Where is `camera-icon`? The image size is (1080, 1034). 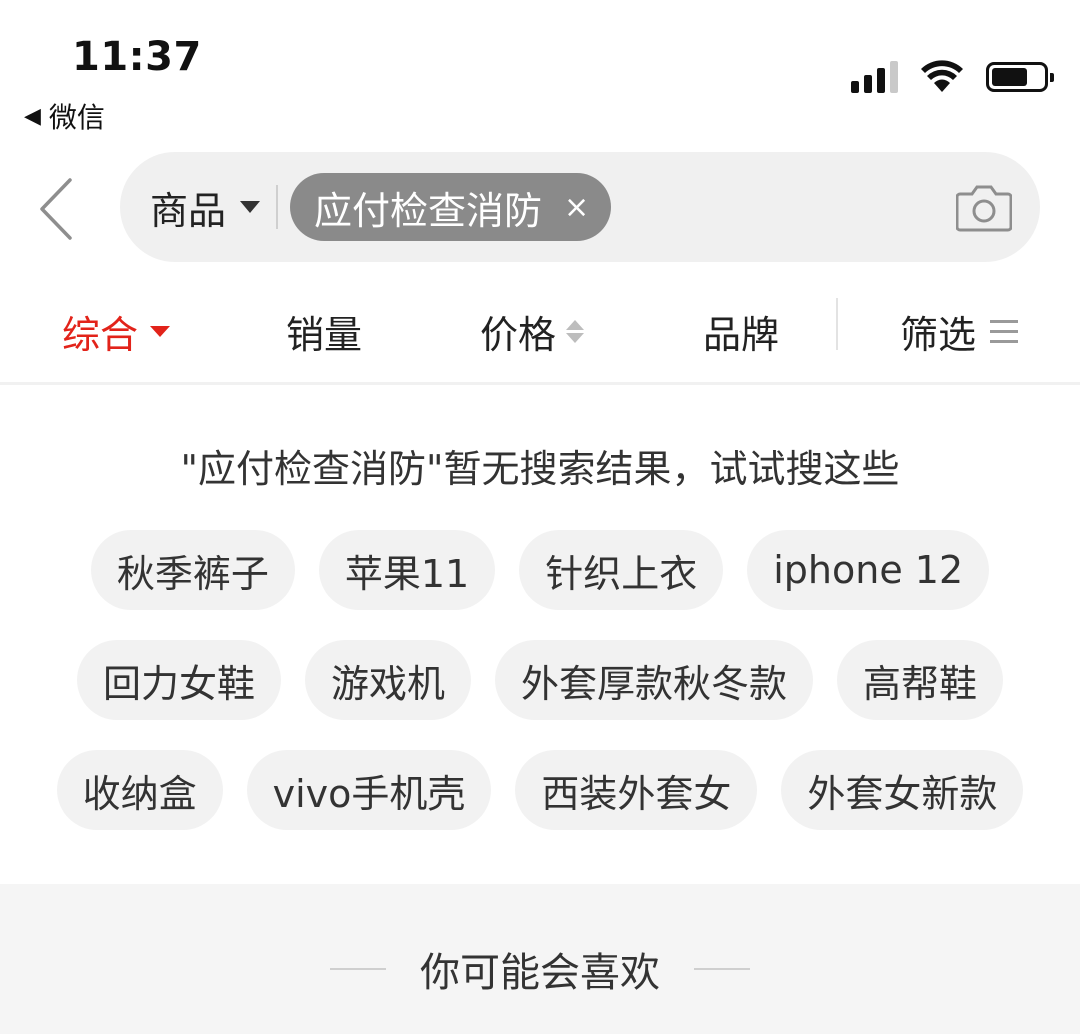 camera-icon is located at coordinates (984, 207).